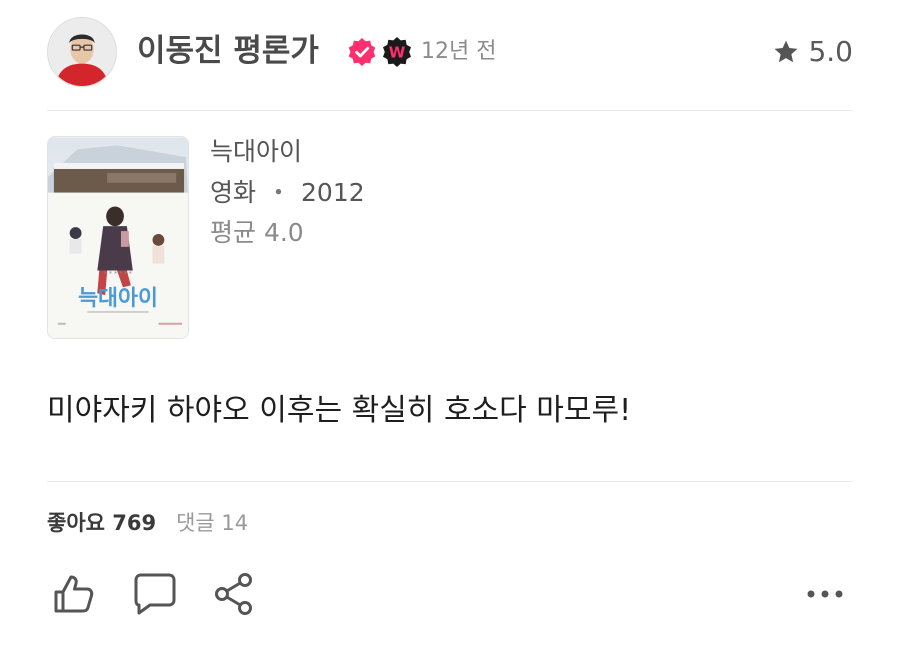 Image resolution: width=900 pixels, height=659 pixels. I want to click on likes-count: 좋아요 769, so click(101, 523).